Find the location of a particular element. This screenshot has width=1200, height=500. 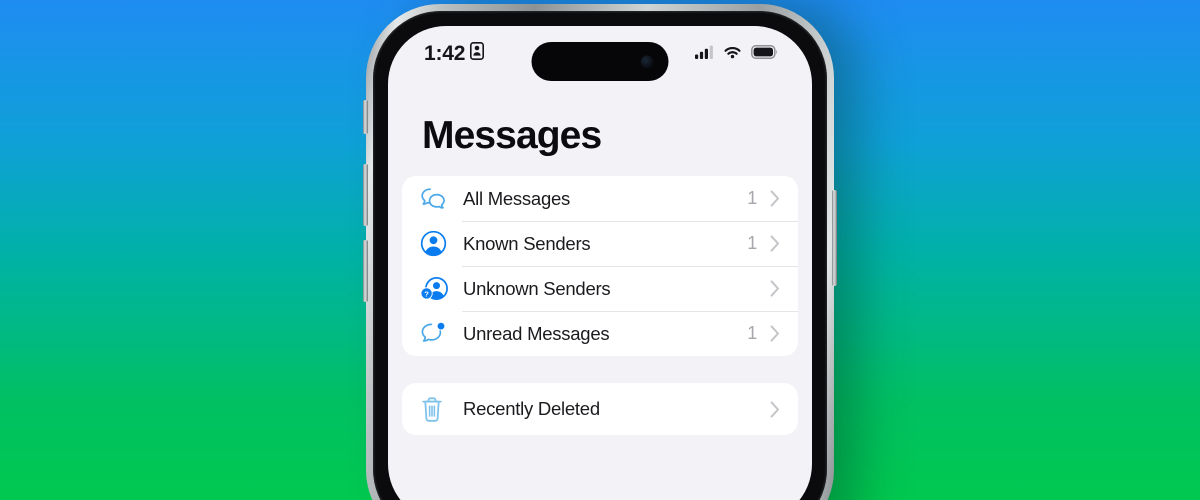

cellular-signal-icon is located at coordinates (704, 54).